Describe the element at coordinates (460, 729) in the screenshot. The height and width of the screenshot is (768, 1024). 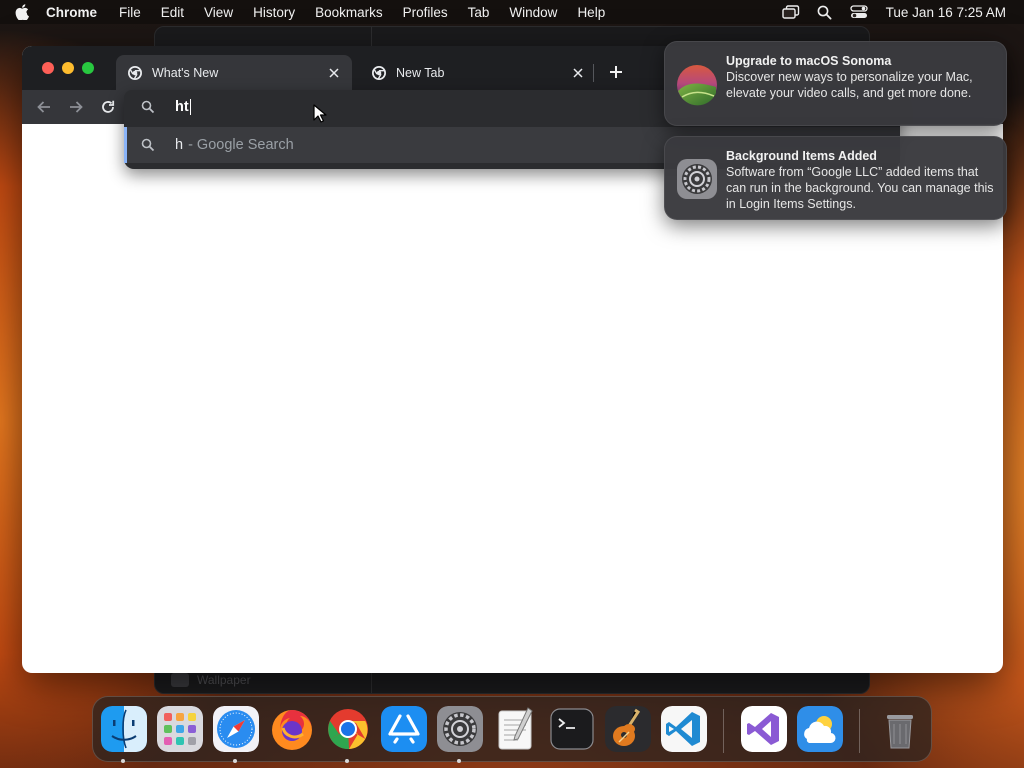
I see `system-settings-dock-icon` at that location.